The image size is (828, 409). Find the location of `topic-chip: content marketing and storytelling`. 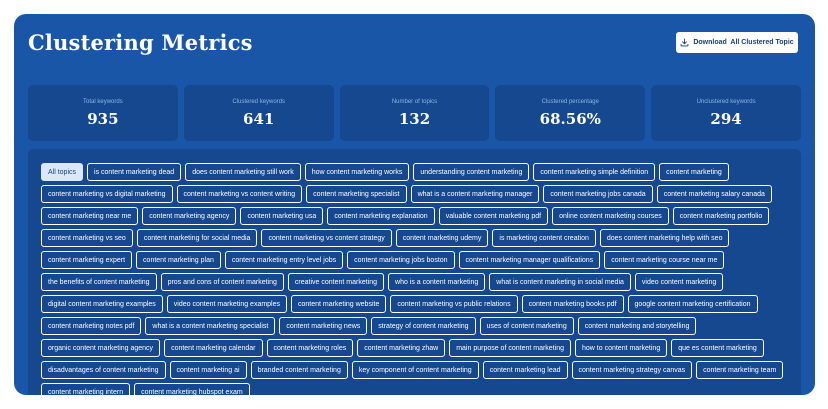

topic-chip: content marketing and storytelling is located at coordinates (637, 326).